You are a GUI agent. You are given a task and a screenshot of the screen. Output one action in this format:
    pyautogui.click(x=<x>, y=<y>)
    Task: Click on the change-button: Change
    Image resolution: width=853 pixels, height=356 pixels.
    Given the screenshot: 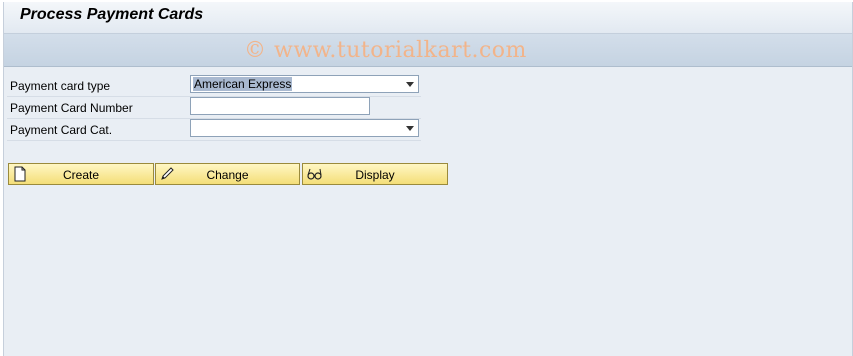 What is the action you would take?
    pyautogui.click(x=227, y=174)
    